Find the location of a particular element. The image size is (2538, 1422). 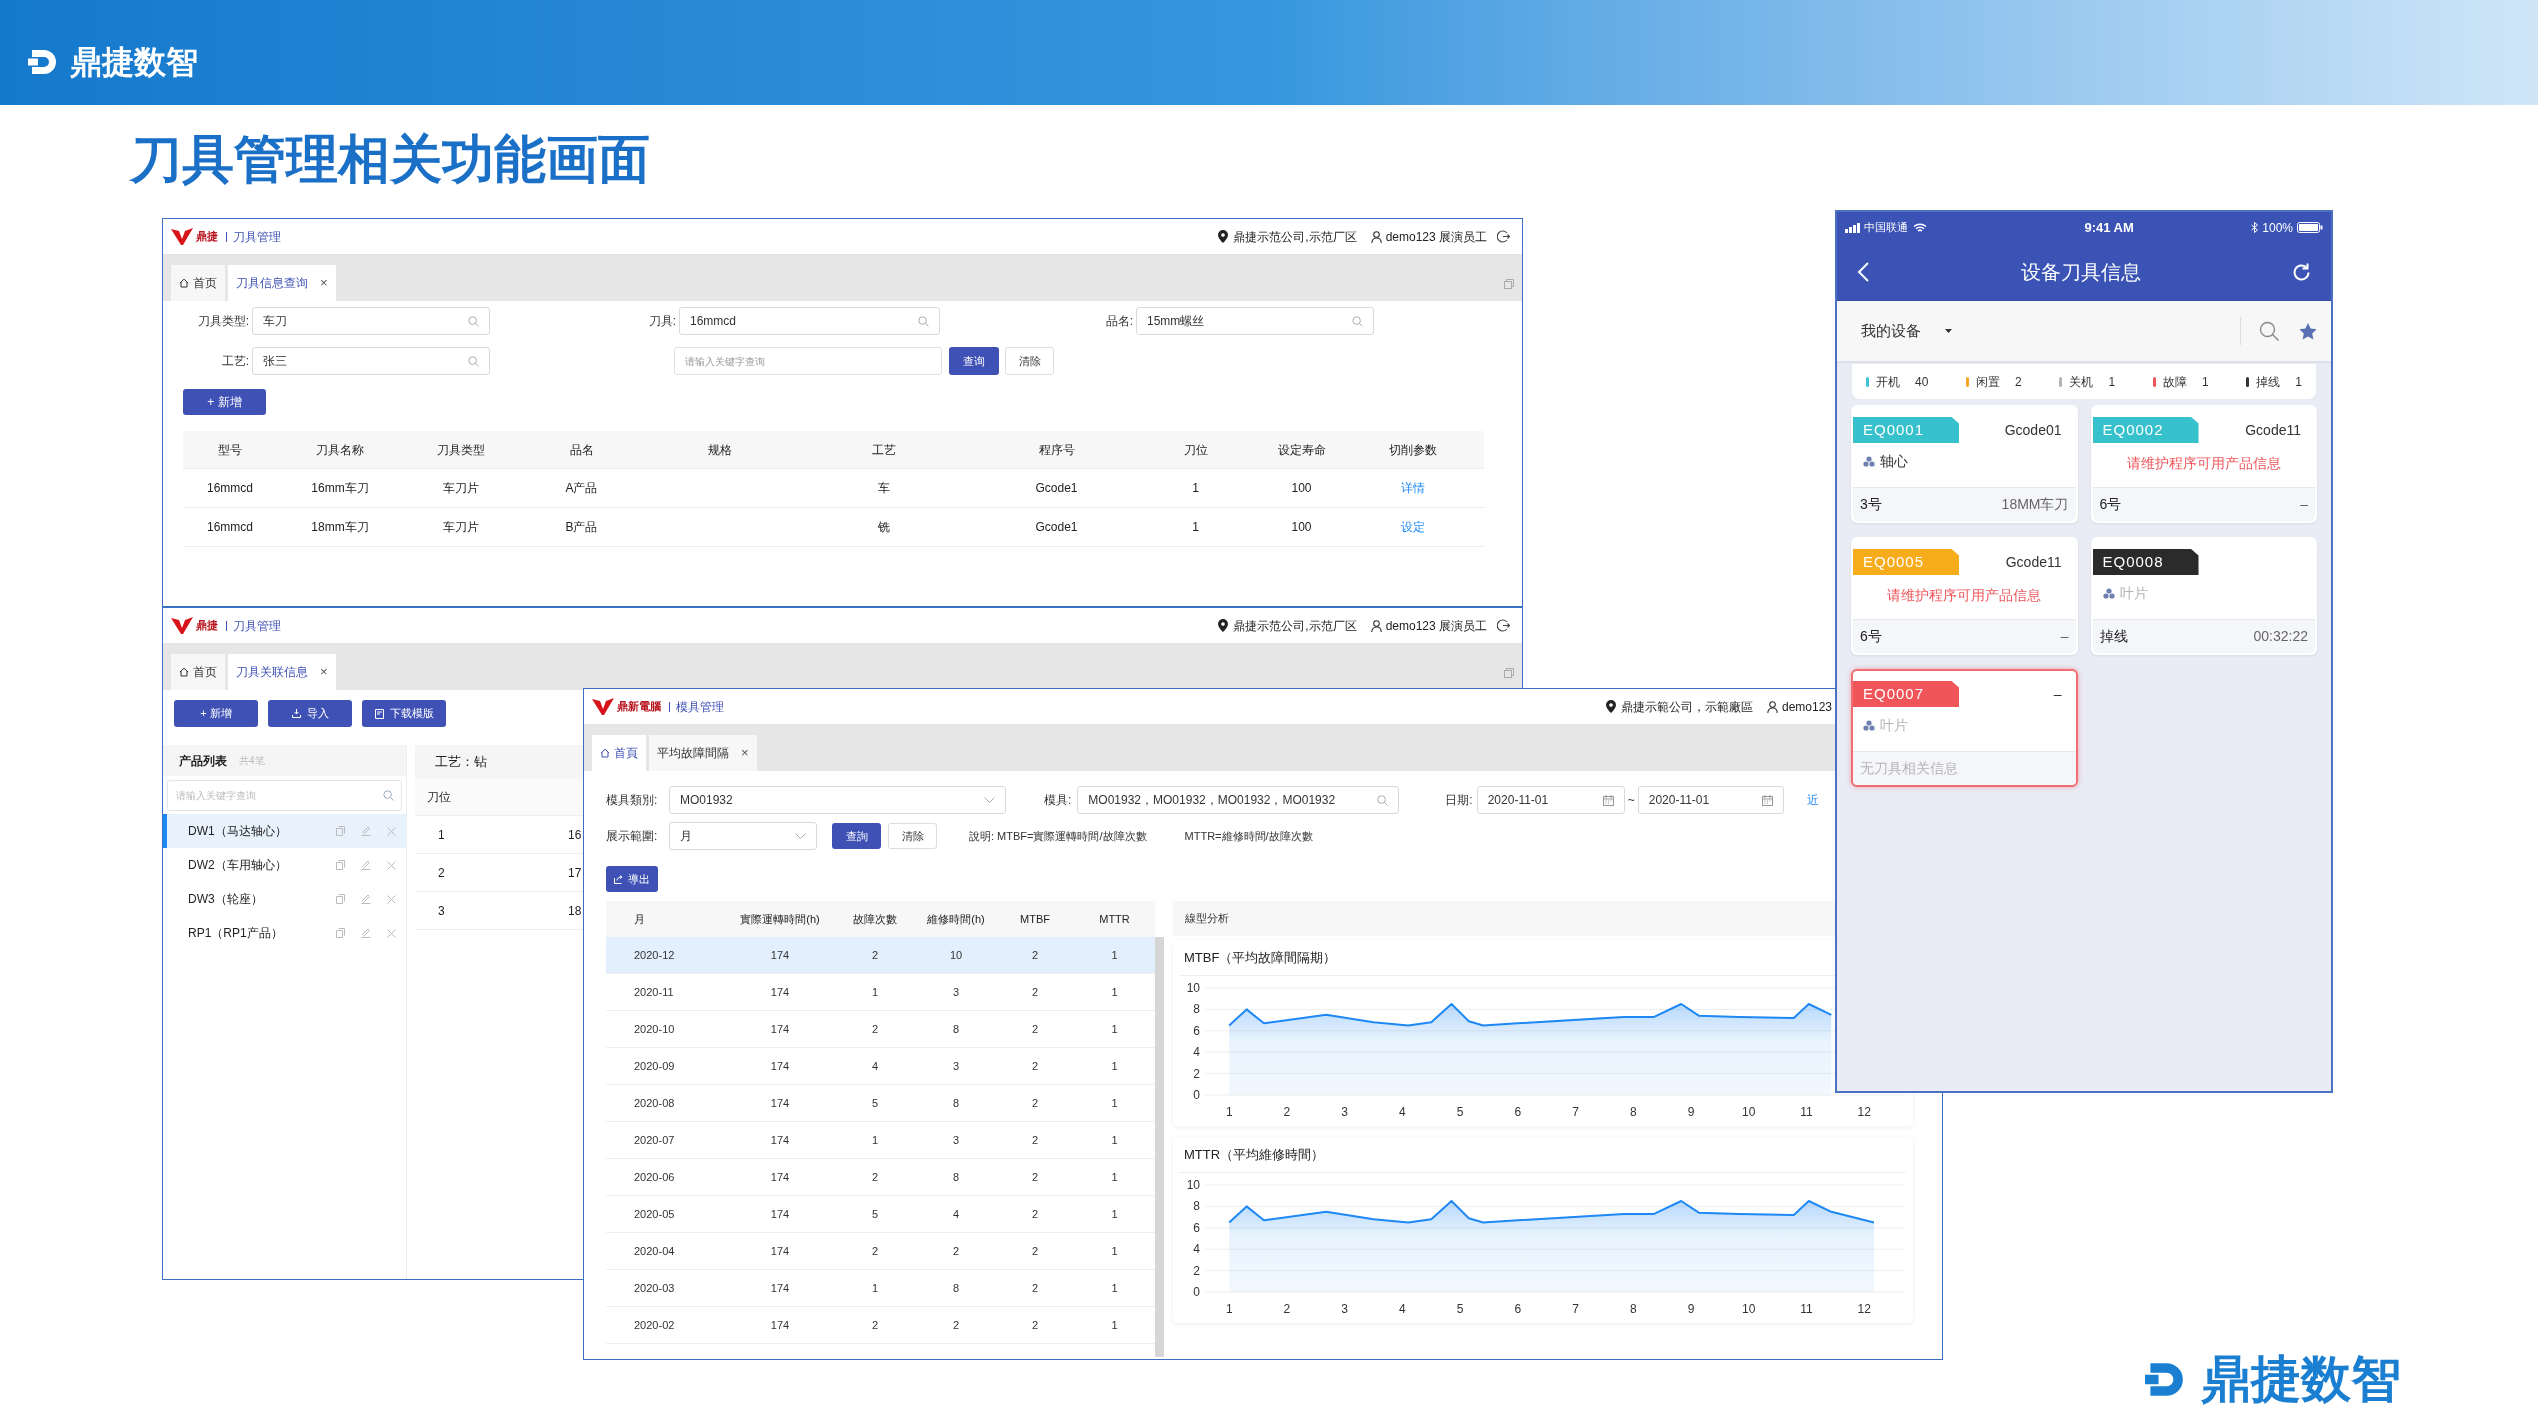

input-field: 16mmcd is located at coordinates (809, 321).